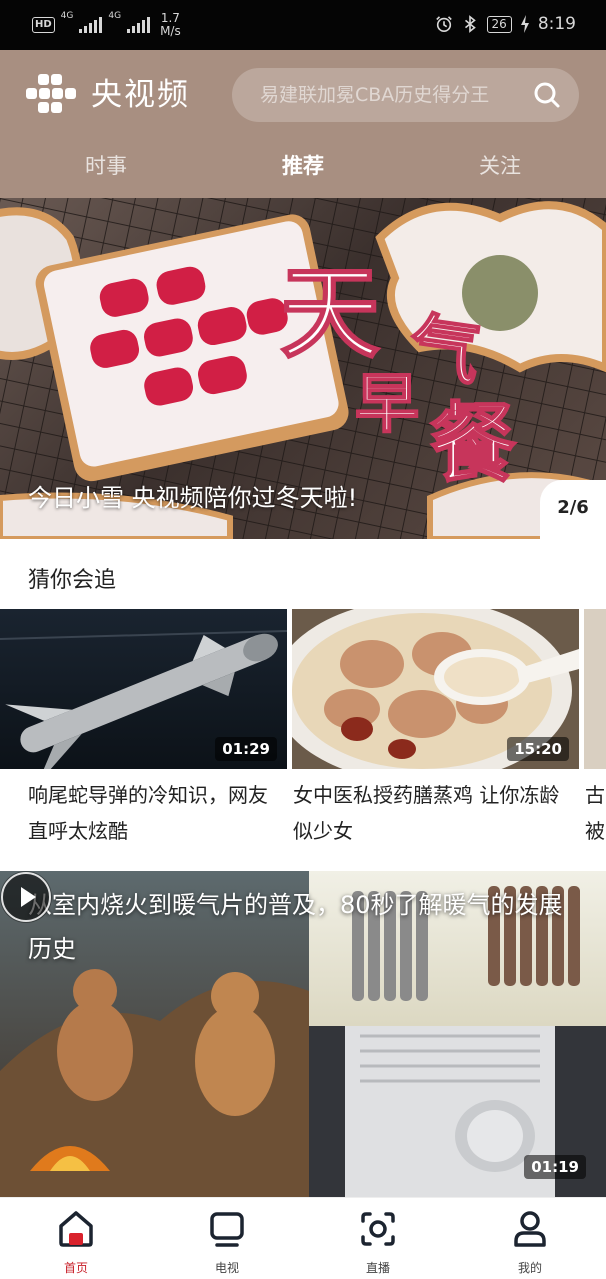 Image resolution: width=606 pixels, height=1279 pixels. I want to click on video-card: 古被, so click(595, 729).